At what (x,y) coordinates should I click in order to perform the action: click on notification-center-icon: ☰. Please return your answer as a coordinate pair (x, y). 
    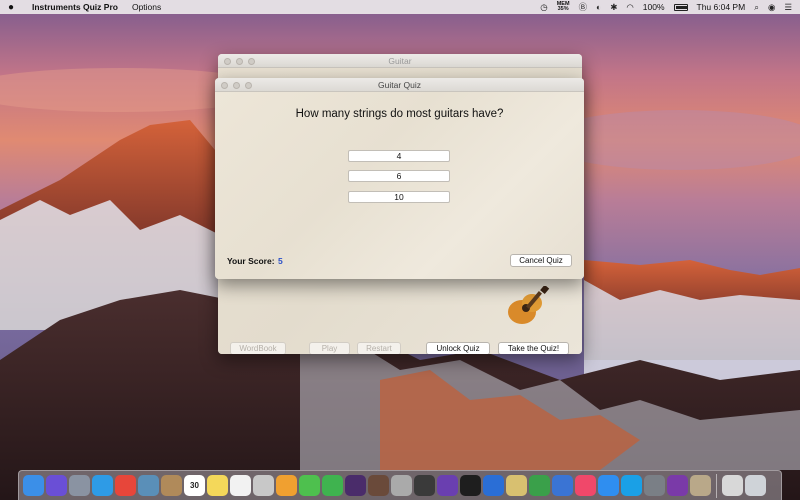
    Looking at the image, I should click on (788, 7).